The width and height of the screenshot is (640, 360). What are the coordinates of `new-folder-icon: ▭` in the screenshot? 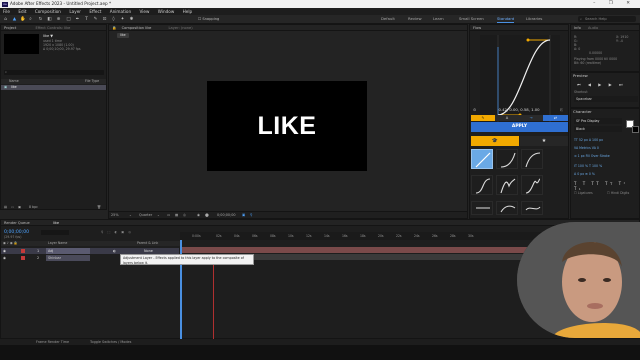 It's located at (12, 207).